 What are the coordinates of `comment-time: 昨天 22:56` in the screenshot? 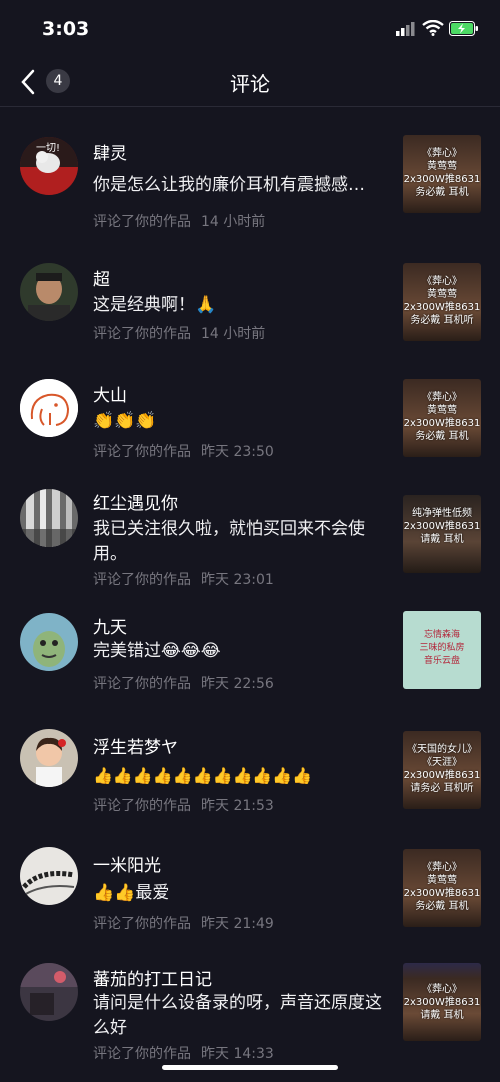 It's located at (237, 684).